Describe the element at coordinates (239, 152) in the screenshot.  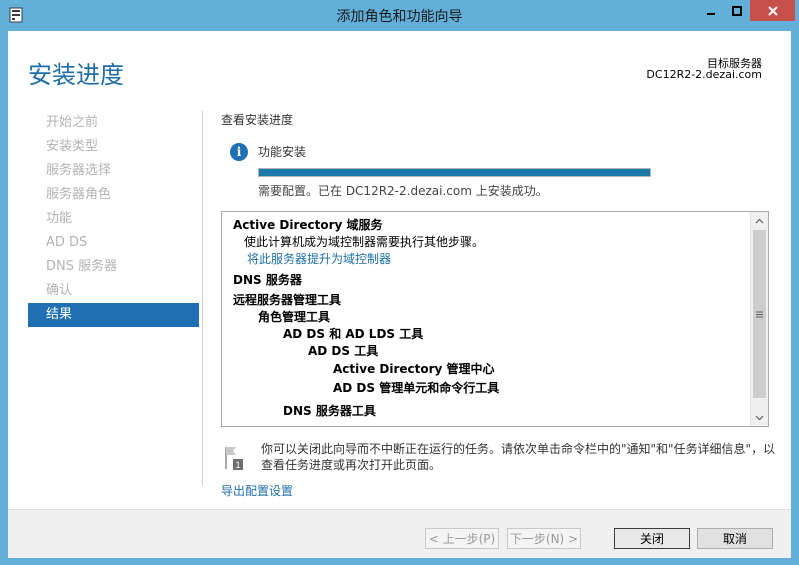
I see `info-icon: i` at that location.